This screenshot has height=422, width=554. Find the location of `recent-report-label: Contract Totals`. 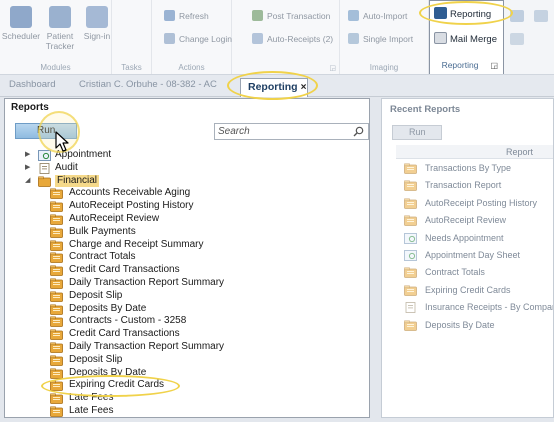

recent-report-label: Contract Totals is located at coordinates (455, 272).